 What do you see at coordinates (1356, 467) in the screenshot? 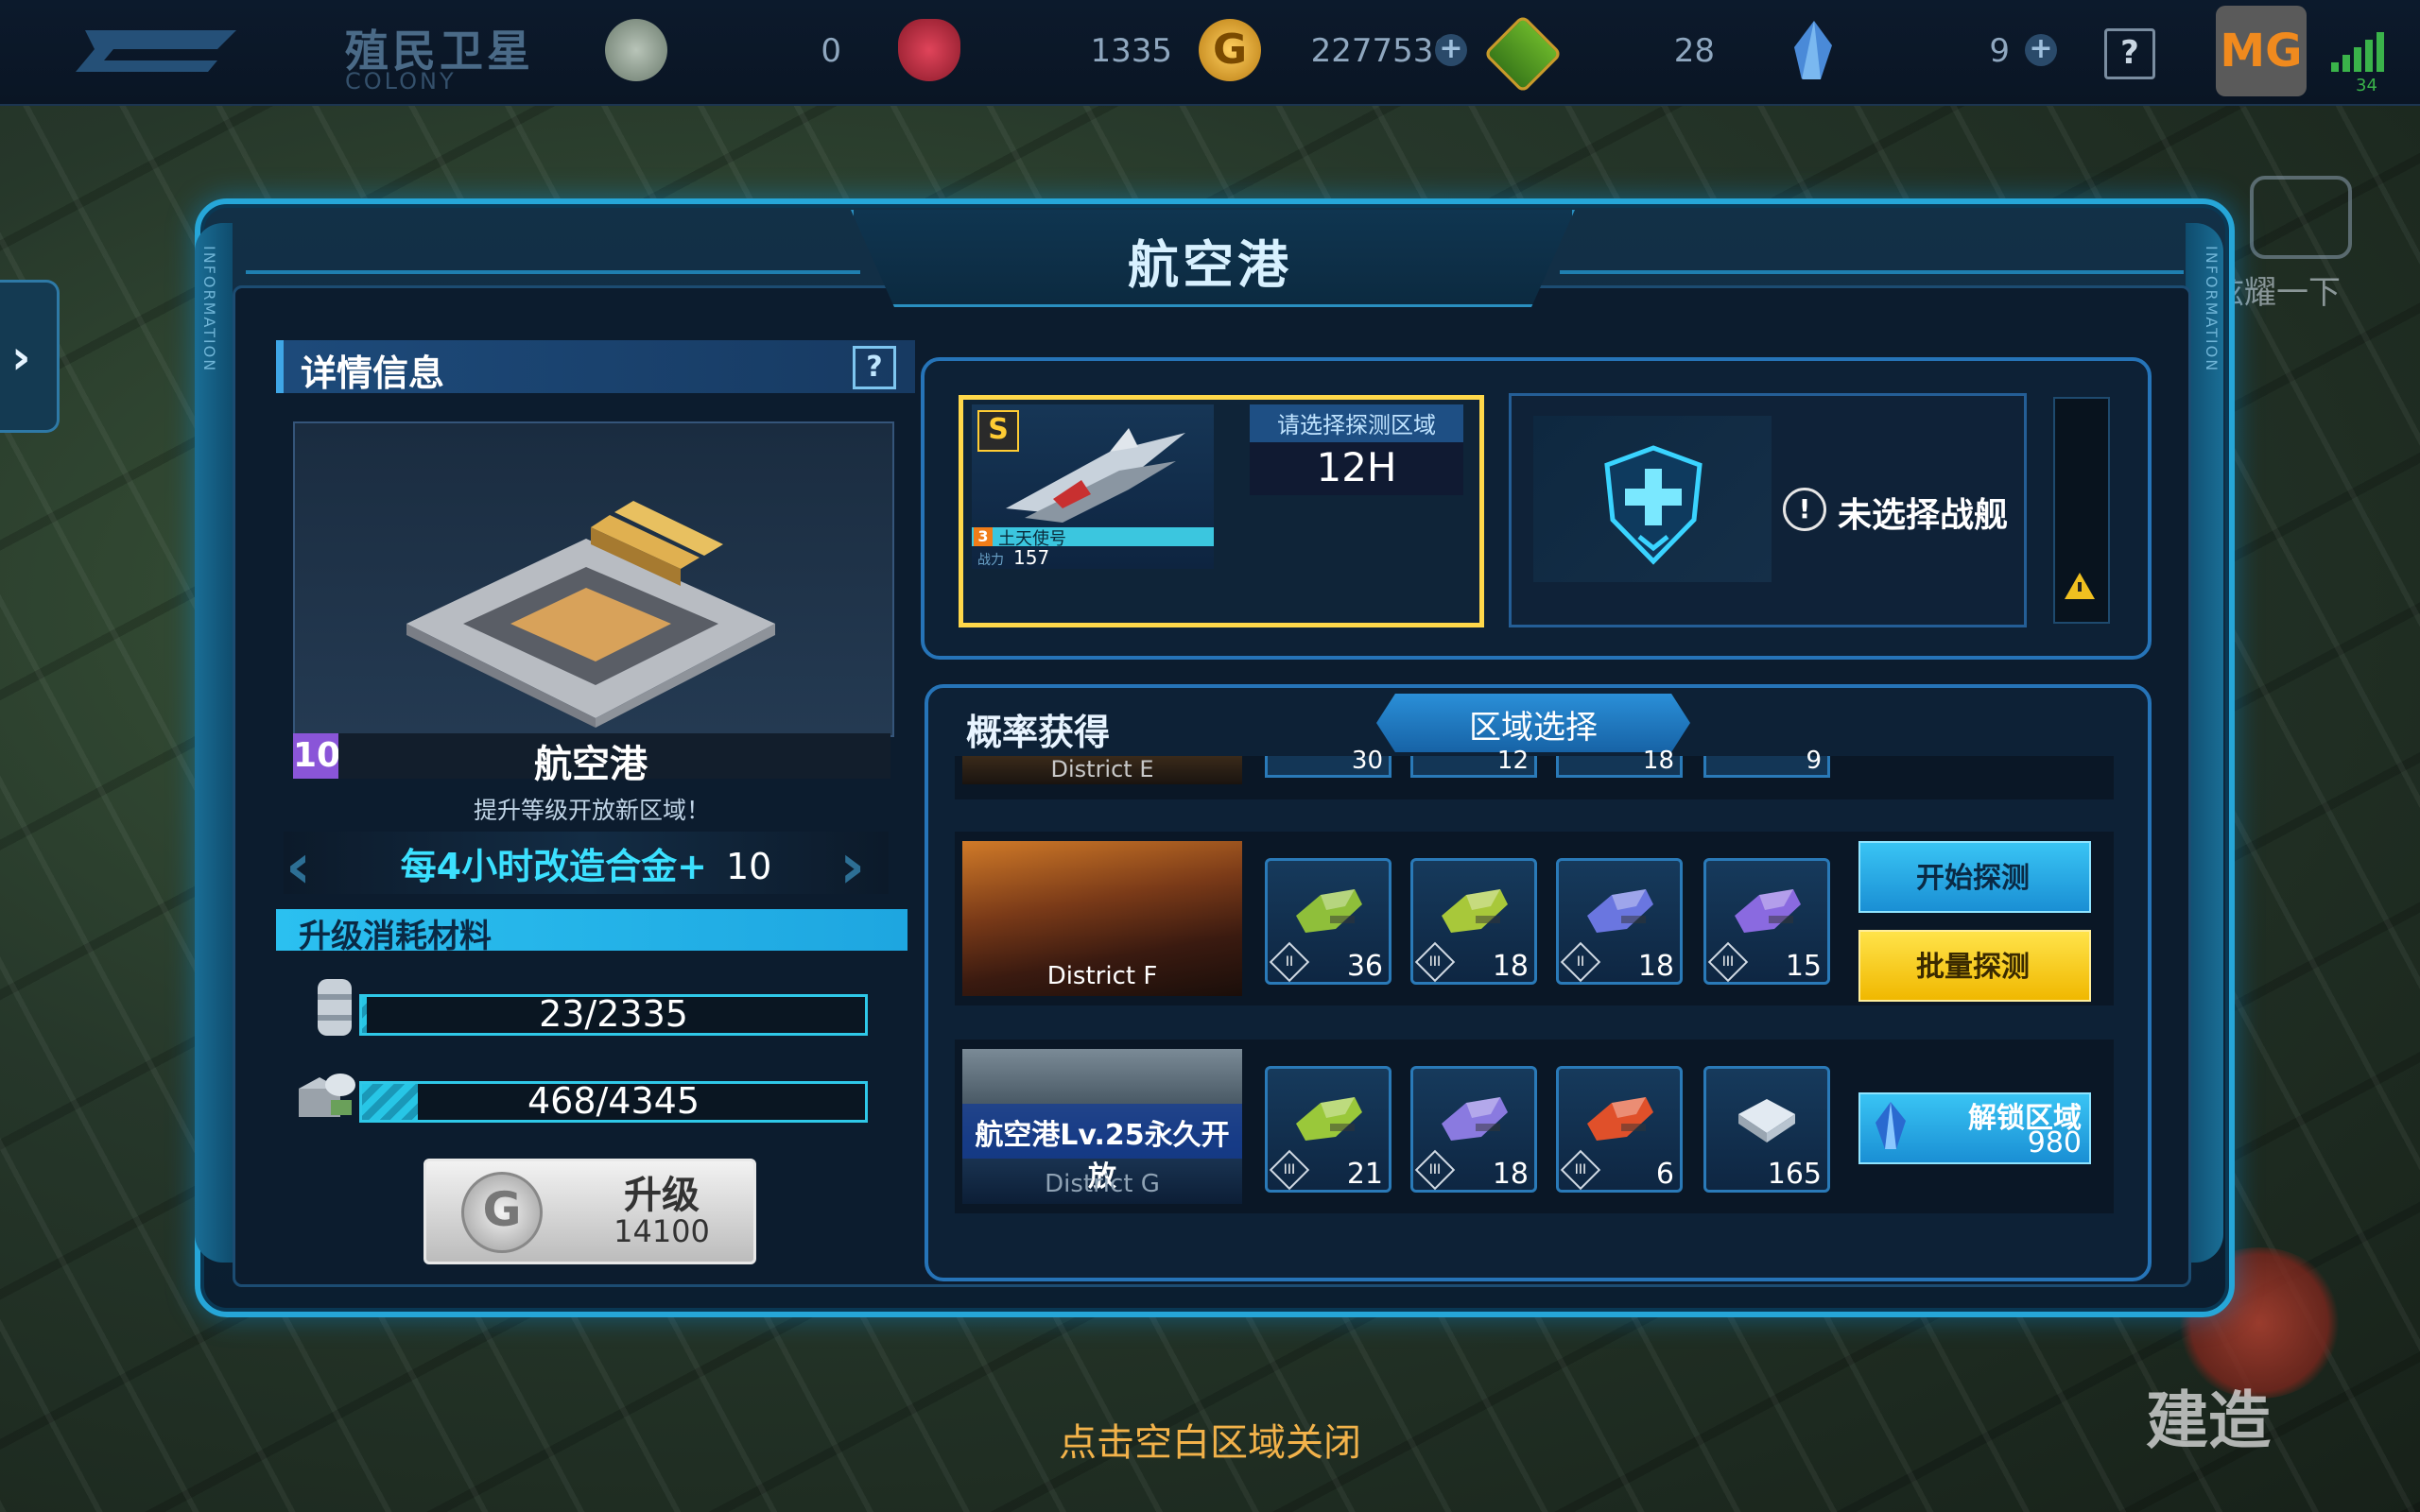
I see `duration-value: 12H` at bounding box center [1356, 467].